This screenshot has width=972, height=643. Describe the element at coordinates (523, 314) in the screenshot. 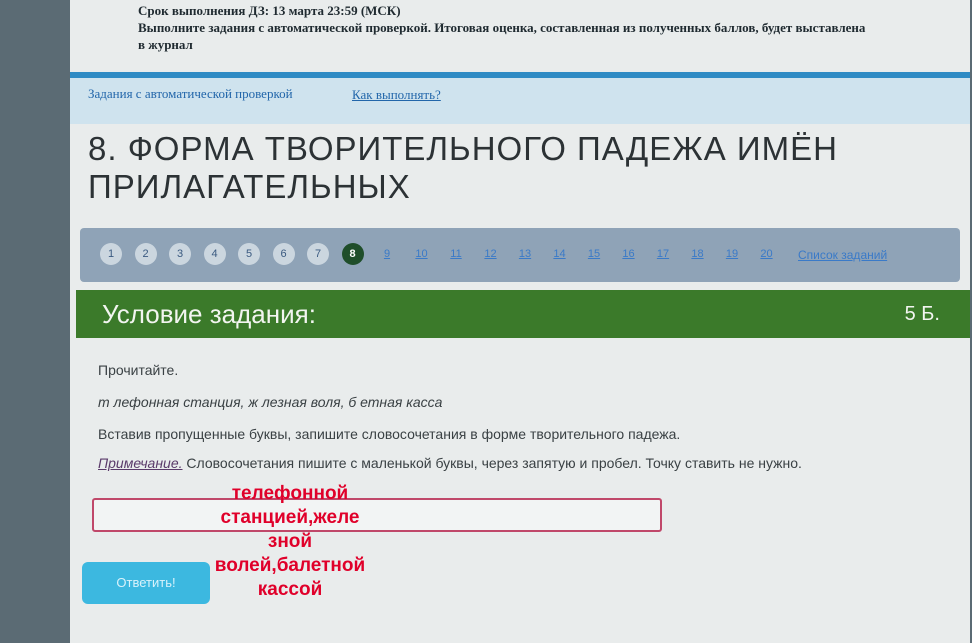

I see `condition-header: Условие задания: 5 Б.` at that location.